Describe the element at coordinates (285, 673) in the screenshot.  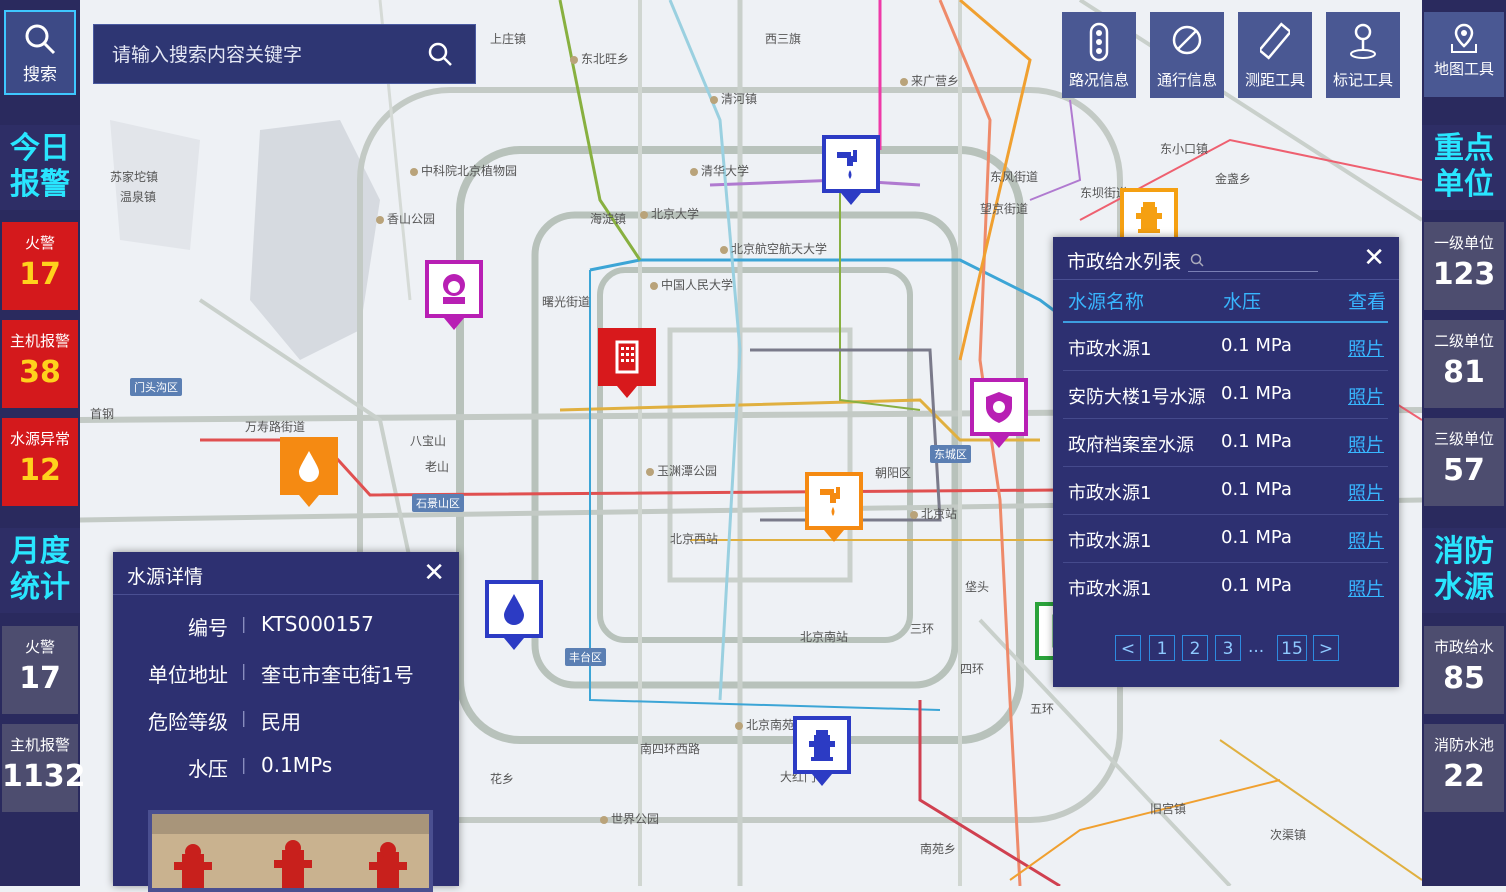
I see `detail-row: 单位地址 | 奎屯市奎屯街1号` at that location.